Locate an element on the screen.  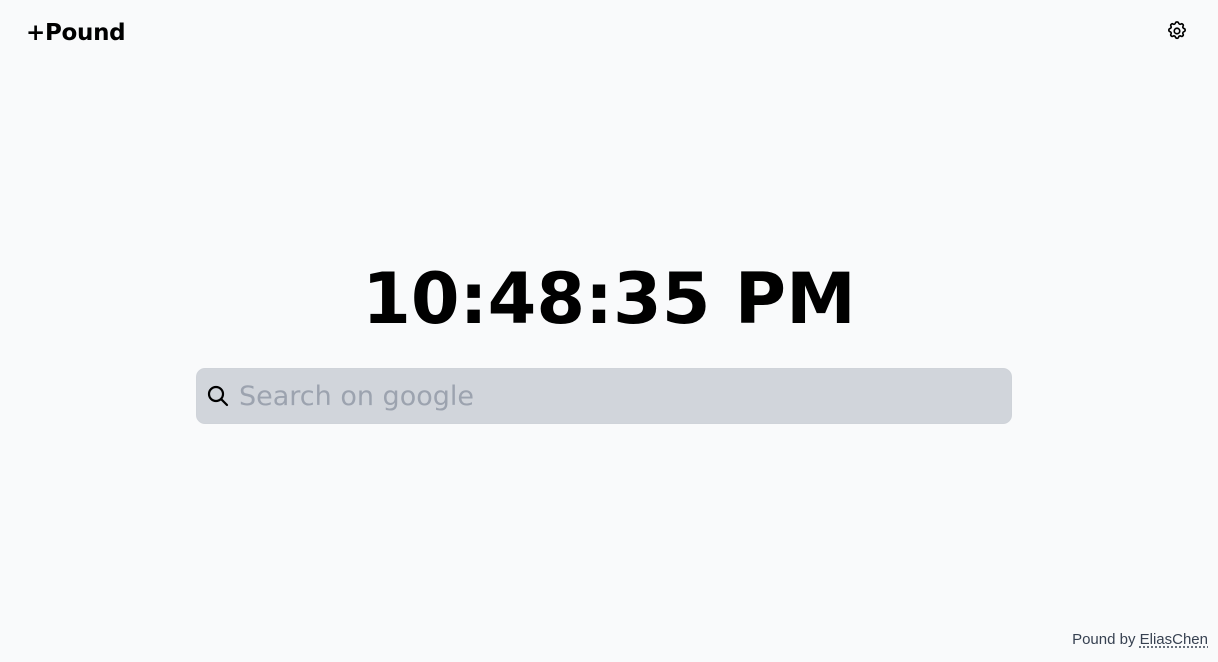
search-input is located at coordinates (619, 396).